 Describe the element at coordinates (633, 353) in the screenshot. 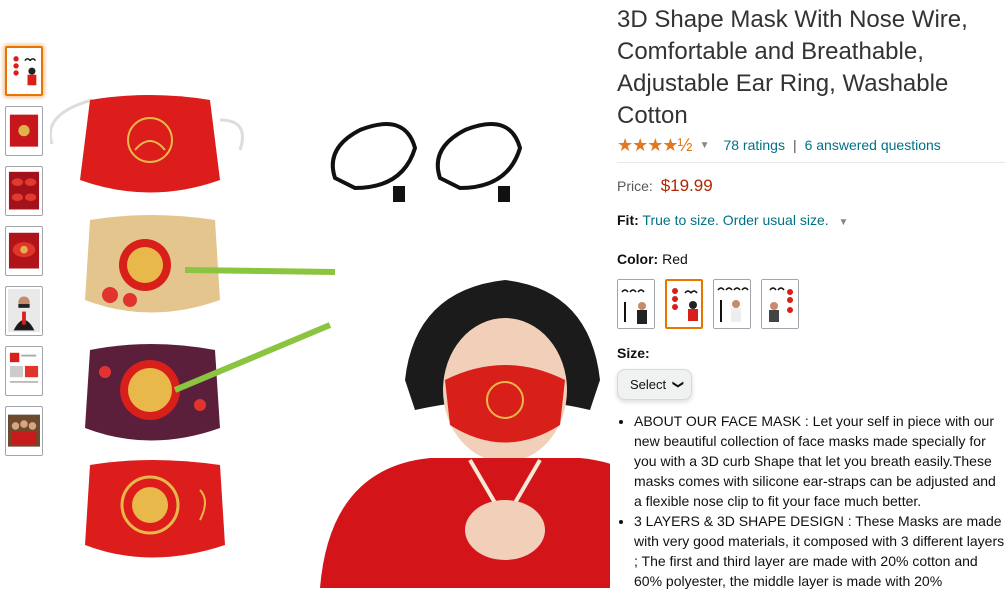

I see `size-label: Size:` at that location.